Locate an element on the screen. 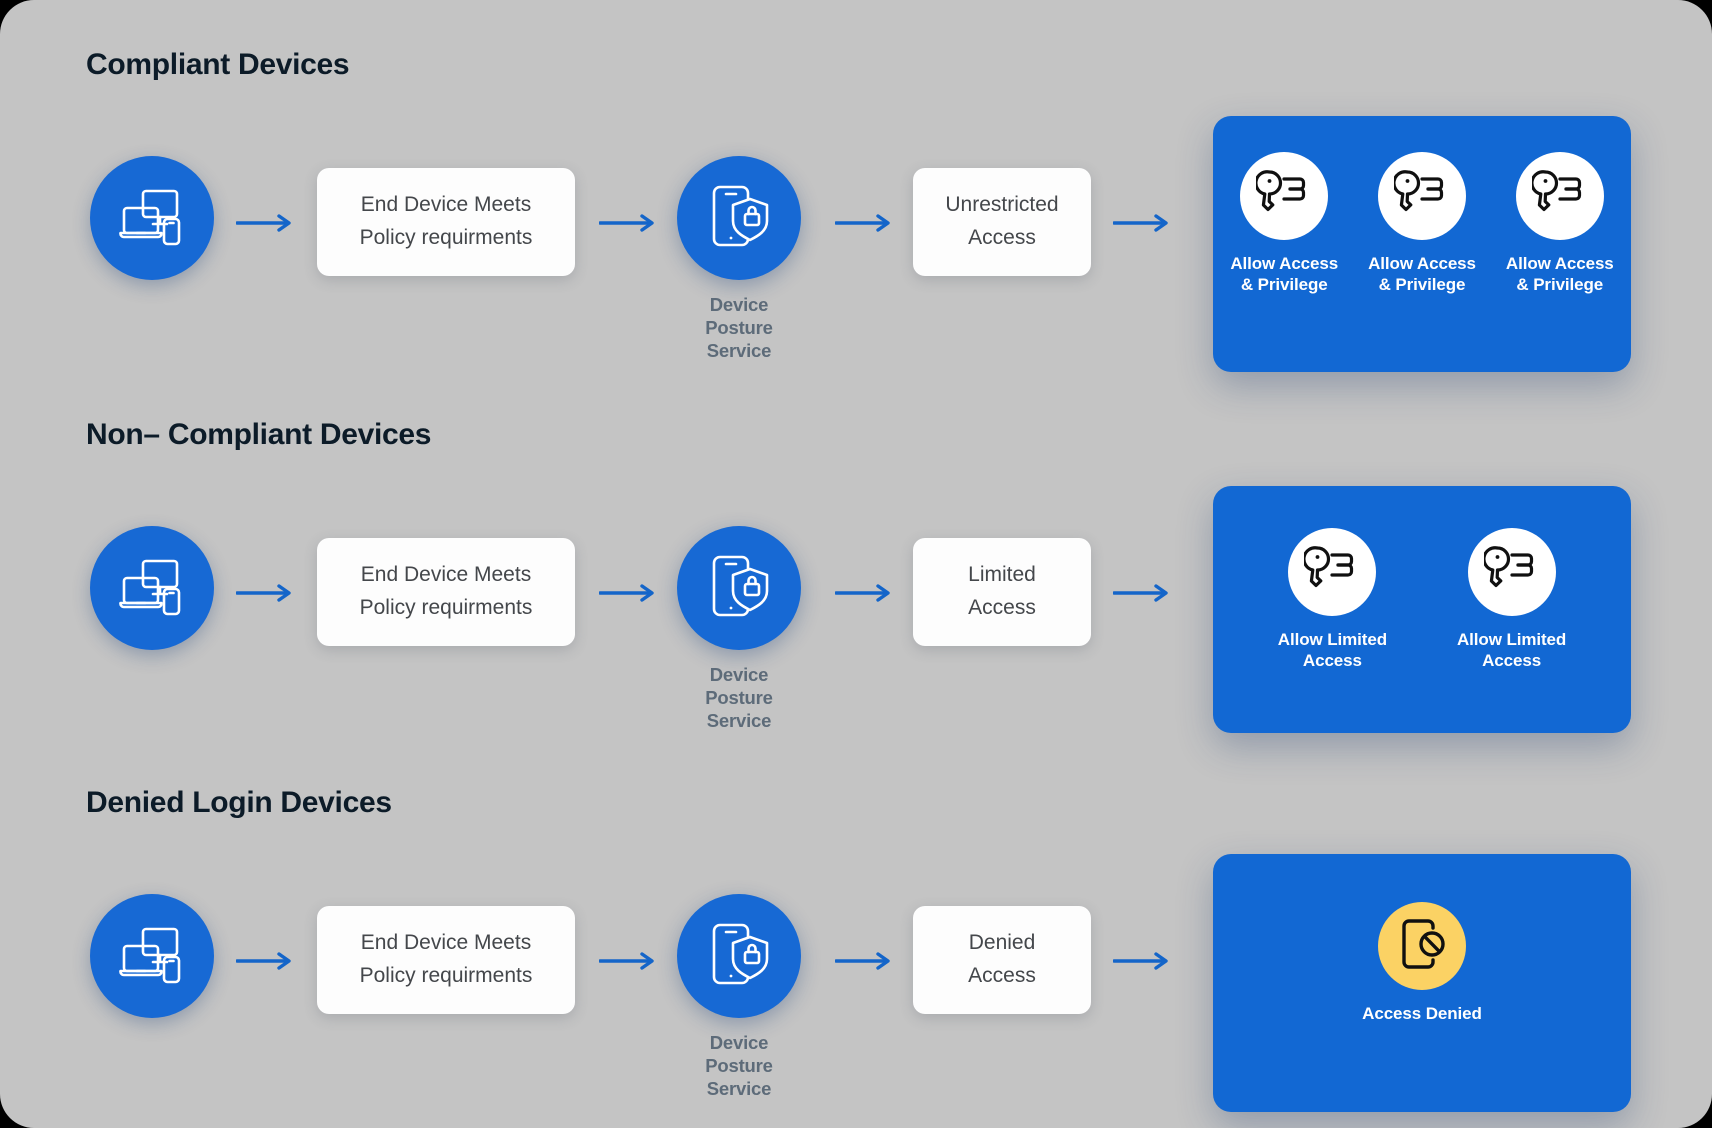 This screenshot has height=1128, width=1712. posture-label-compliant: Device Posture Service is located at coordinates (739, 327).